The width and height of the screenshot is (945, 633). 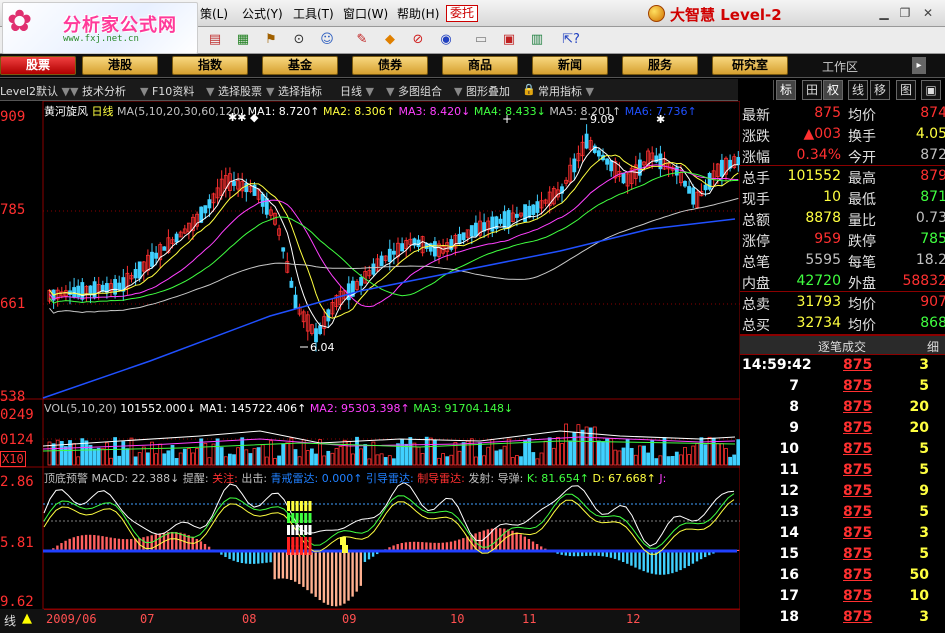 What do you see at coordinates (842, 597) in the screenshot?
I see `trade-row: 17 875 10` at bounding box center [842, 597].